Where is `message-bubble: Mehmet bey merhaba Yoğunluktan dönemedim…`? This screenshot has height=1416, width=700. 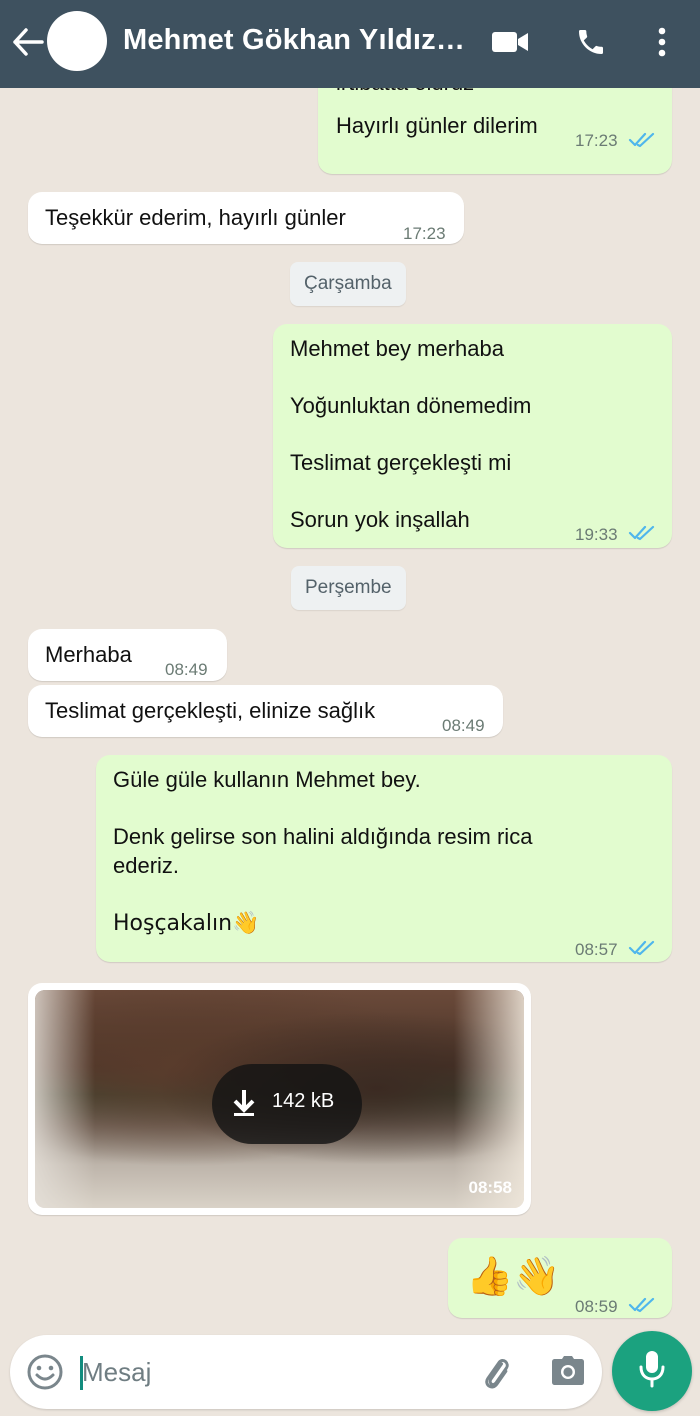
message-bubble: Mehmet bey merhaba Yoğunluktan dönemedim… is located at coordinates (472, 436).